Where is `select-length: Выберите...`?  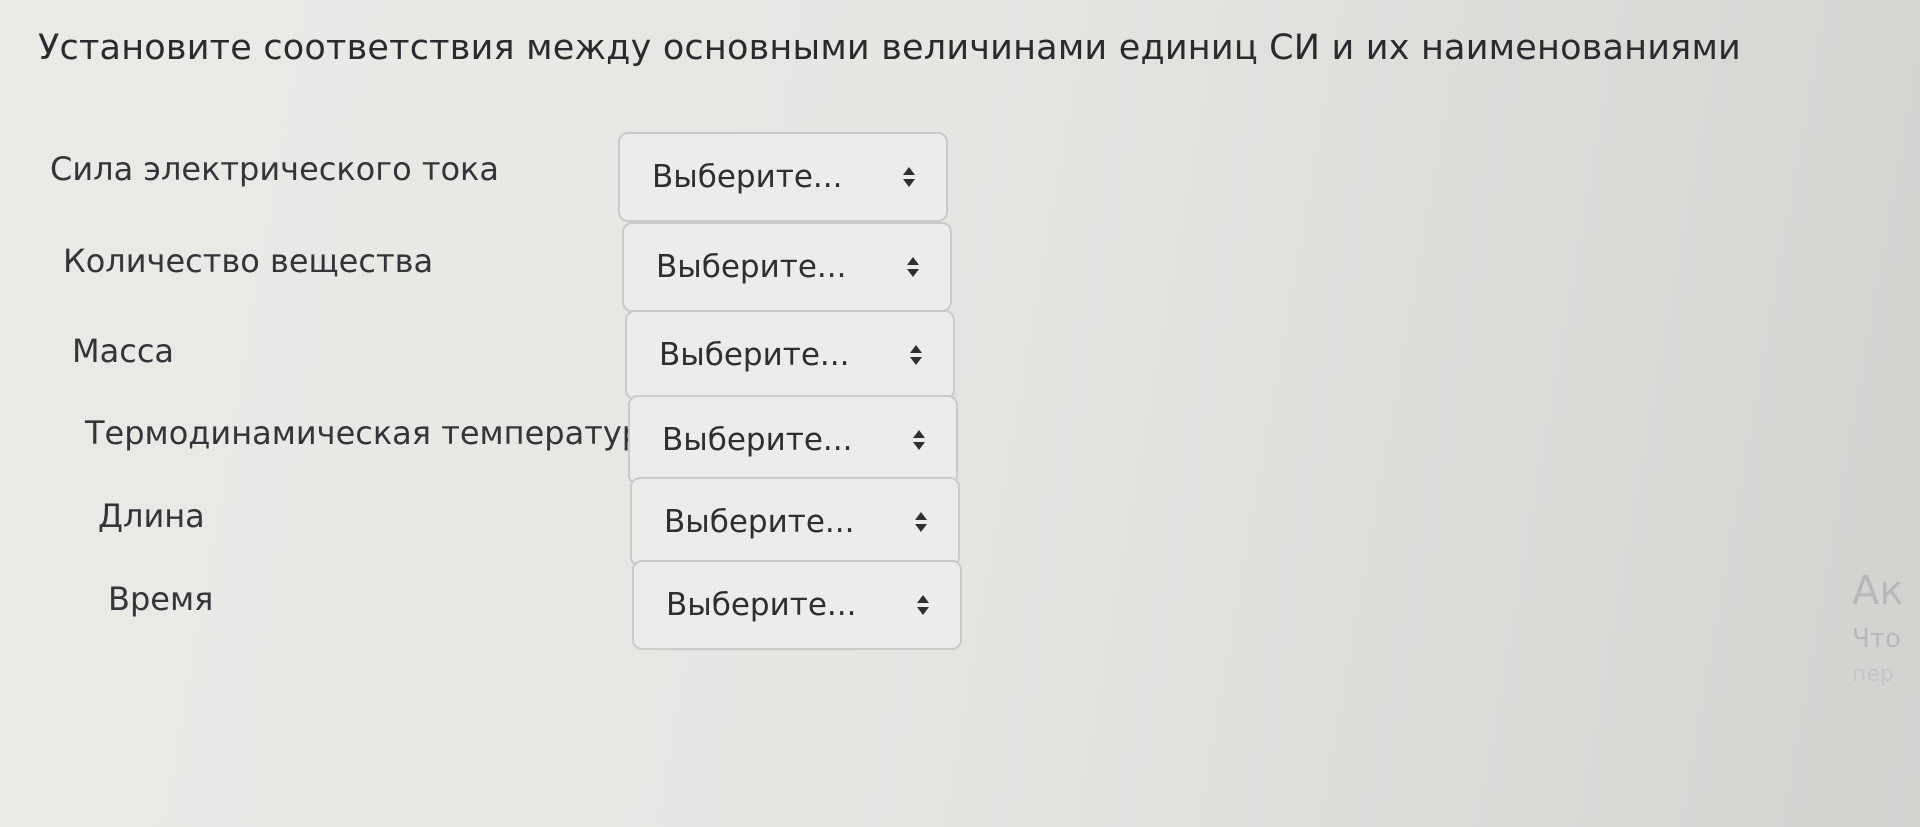 select-length: Выберите... is located at coordinates (795, 522).